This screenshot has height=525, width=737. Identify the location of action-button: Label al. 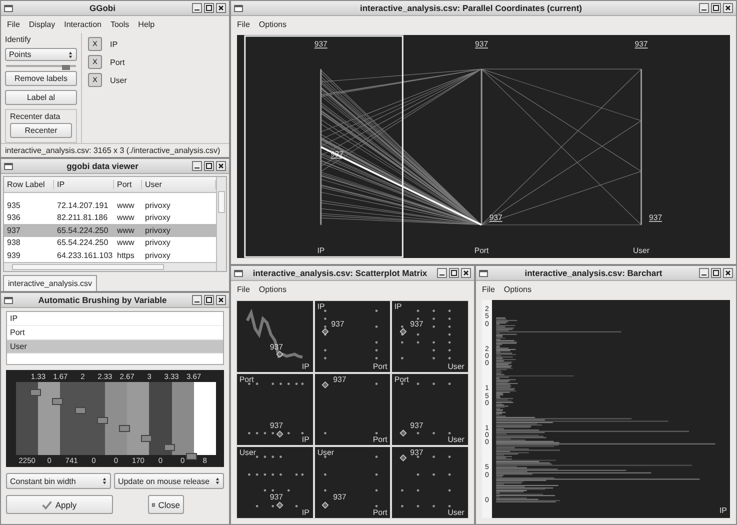
(41, 97).